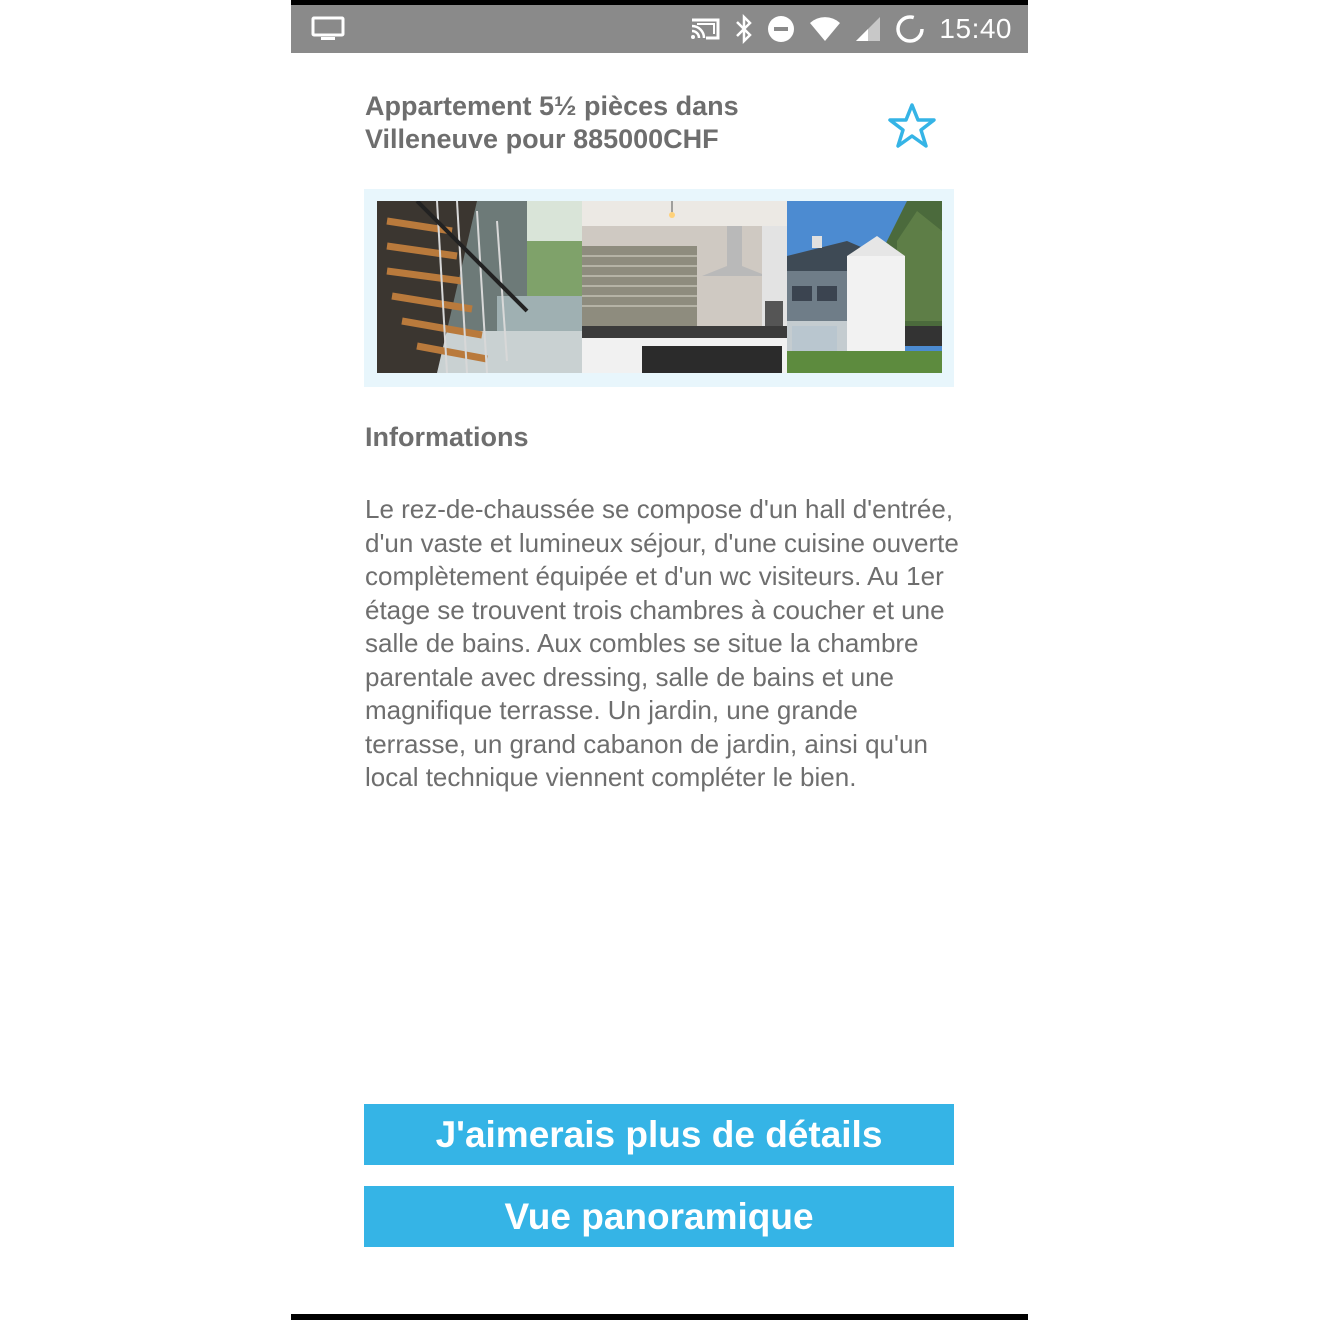 This screenshot has width=1320, height=1320. Describe the element at coordinates (659, 29) in the screenshot. I see `status-bar: 15:40` at that location.